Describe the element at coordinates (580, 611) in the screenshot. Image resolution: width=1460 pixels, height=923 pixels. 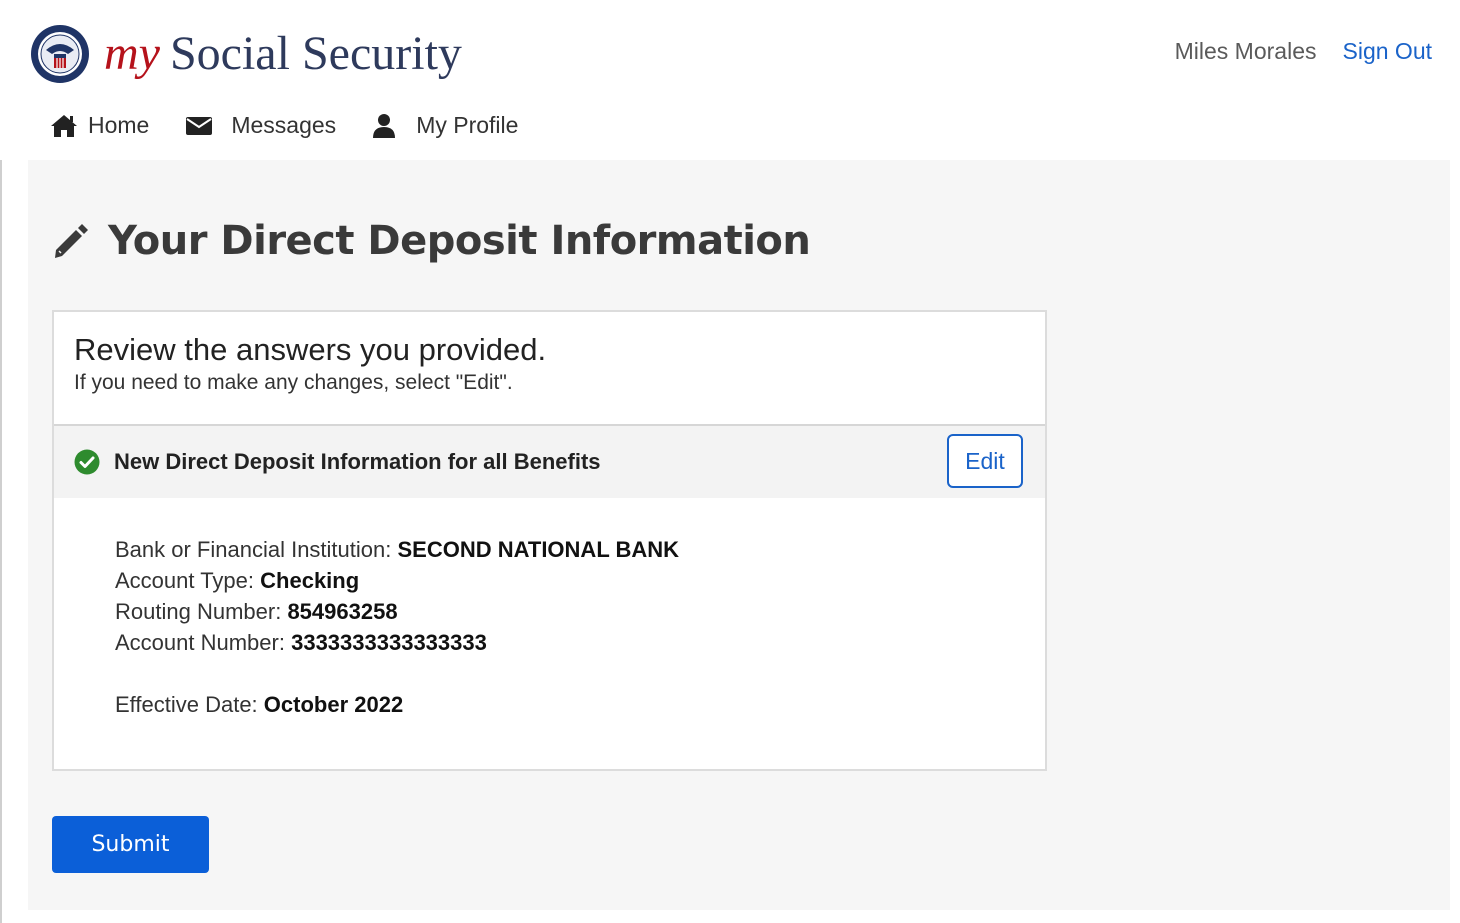
I see `detail-row-routing-number: Routing Number: 854963258` at that location.